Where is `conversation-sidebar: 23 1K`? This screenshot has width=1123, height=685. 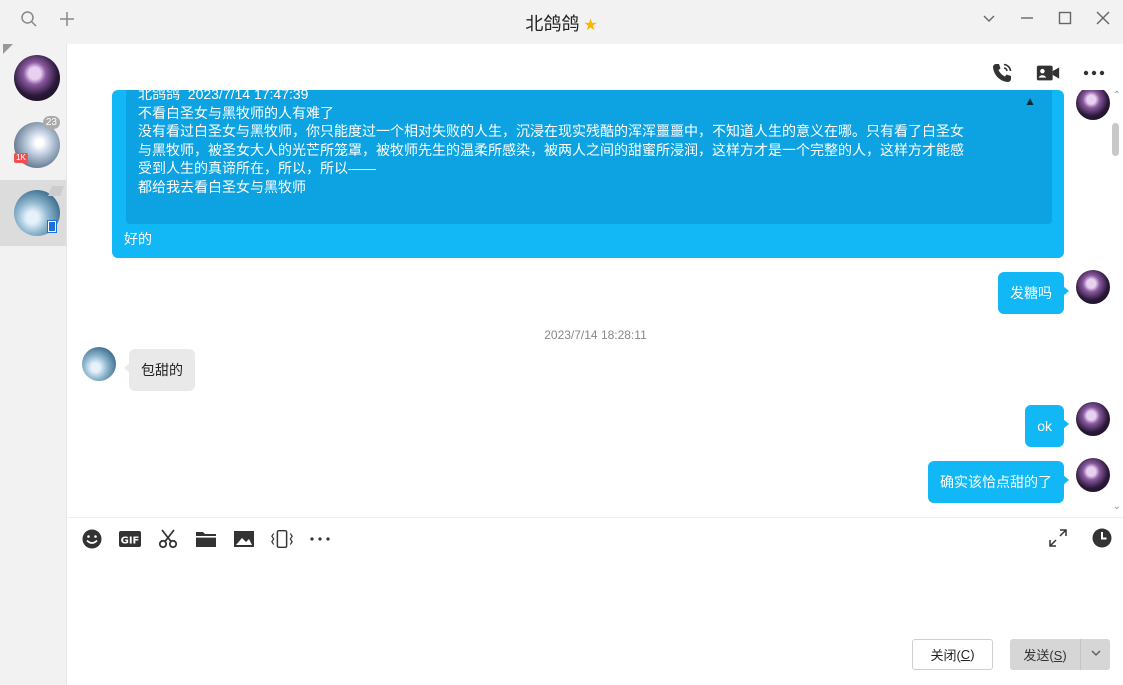
conversation-sidebar: 23 1K is located at coordinates (33, 364).